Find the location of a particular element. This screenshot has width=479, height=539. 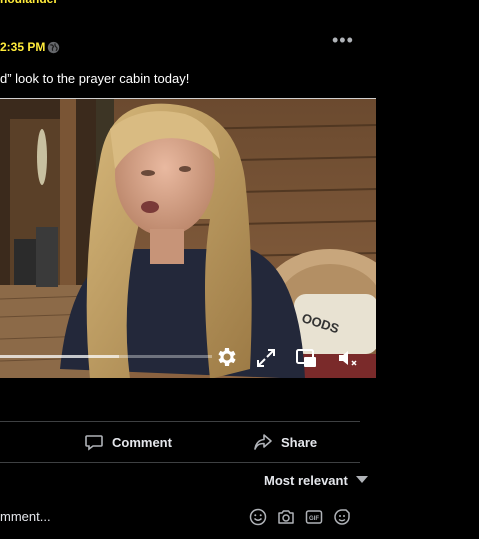

volume-muted-icon is located at coordinates (348, 358).